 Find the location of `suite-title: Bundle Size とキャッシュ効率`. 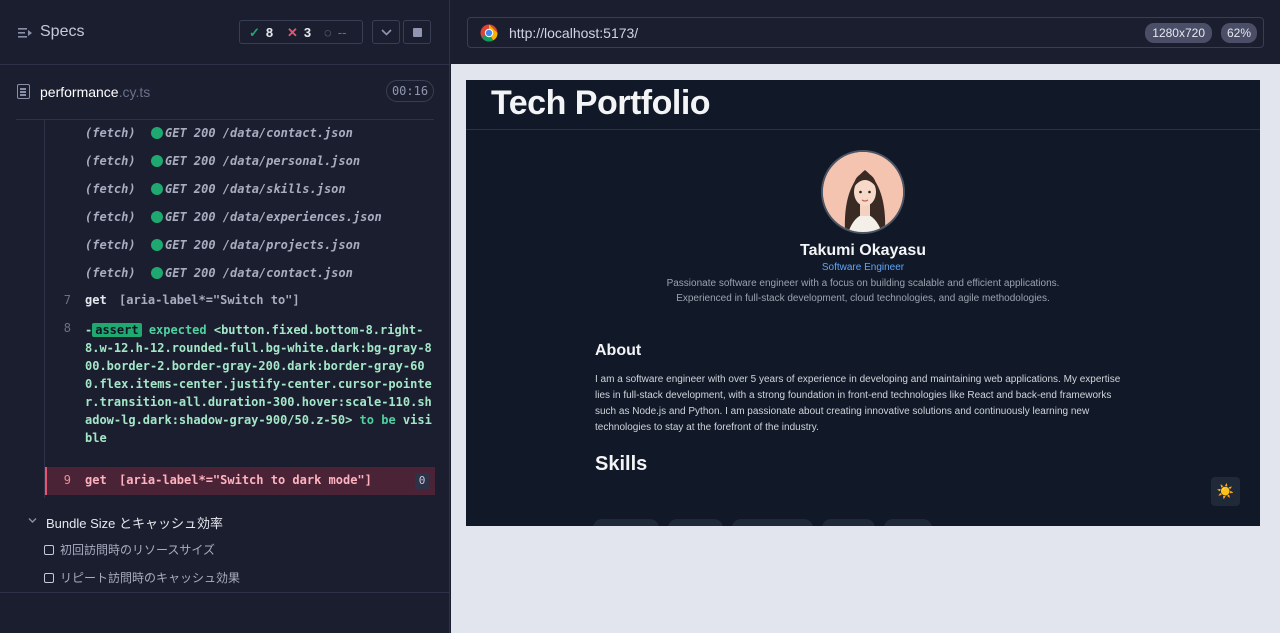

suite-title: Bundle Size とキャッシュ効率 is located at coordinates (134, 522).